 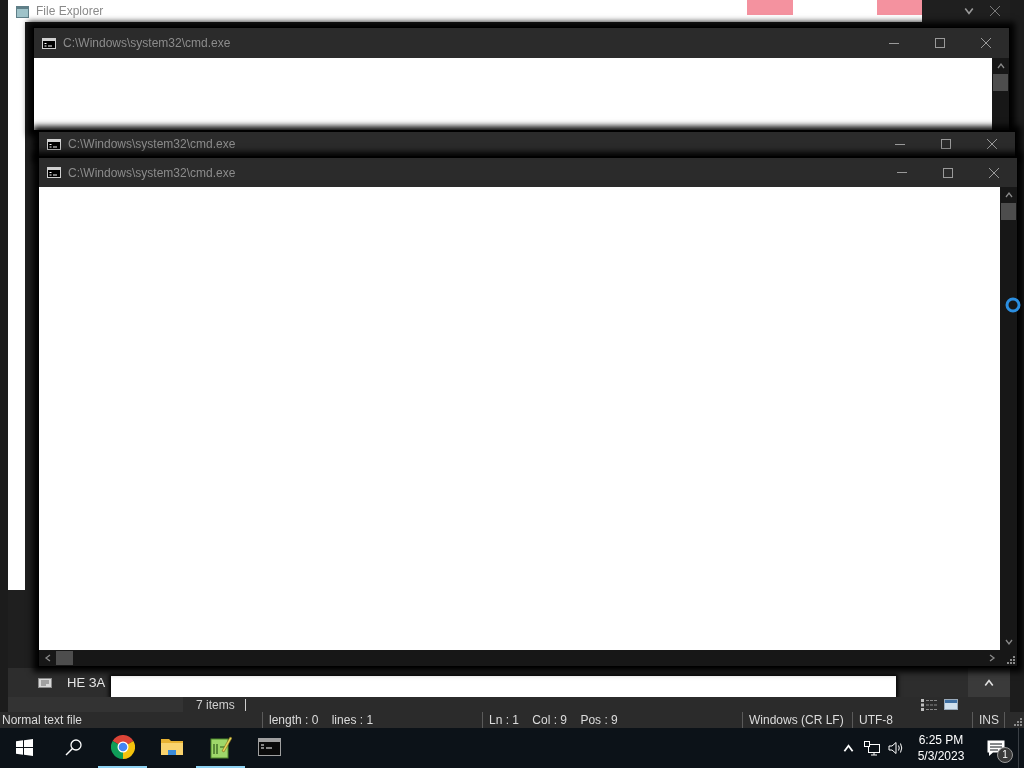 I want to click on window-icon, so click(x=22, y=12).